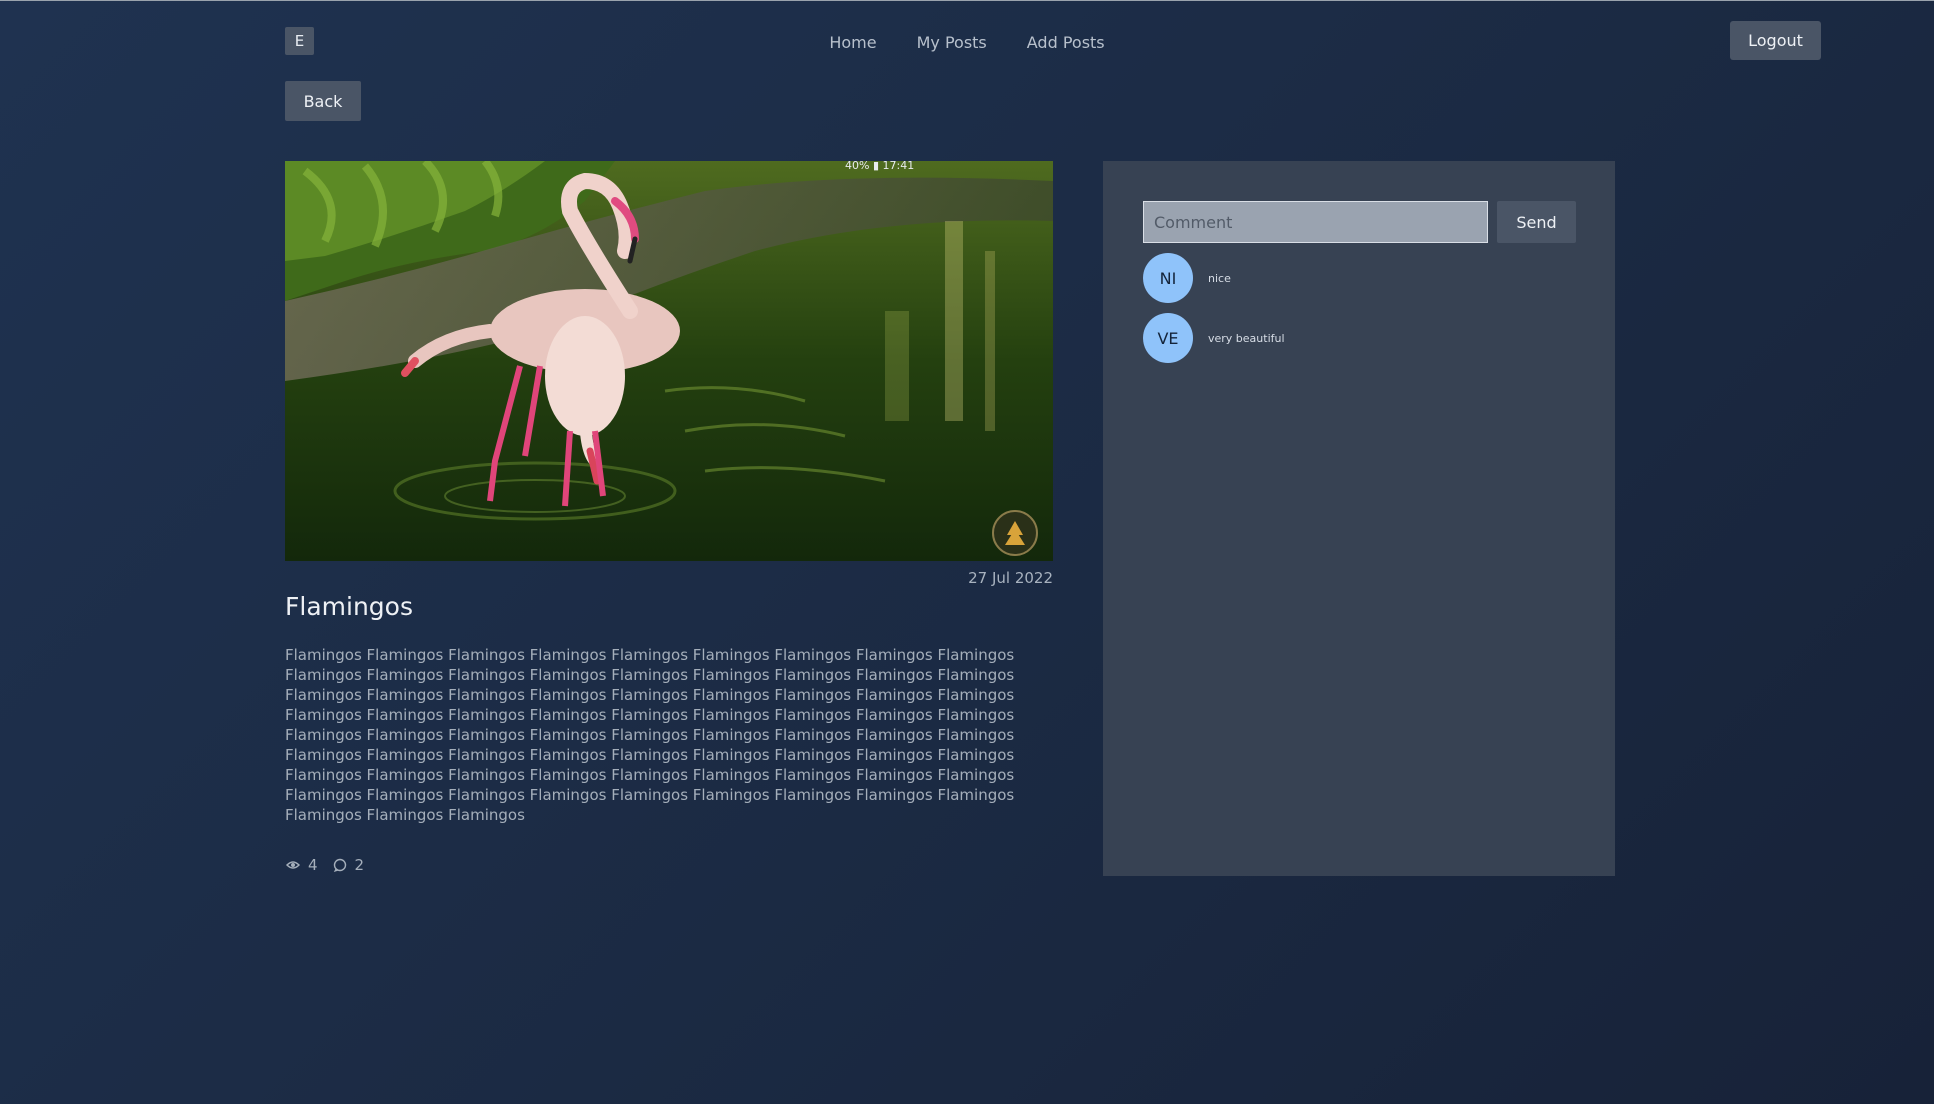  Describe the element at coordinates (1168, 338) in the screenshot. I see `avatar: VE` at that location.